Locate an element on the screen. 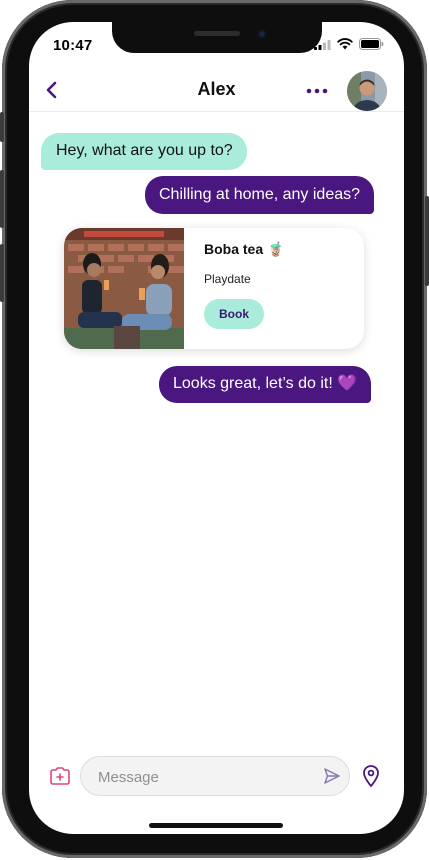  send-icon is located at coordinates (332, 776).